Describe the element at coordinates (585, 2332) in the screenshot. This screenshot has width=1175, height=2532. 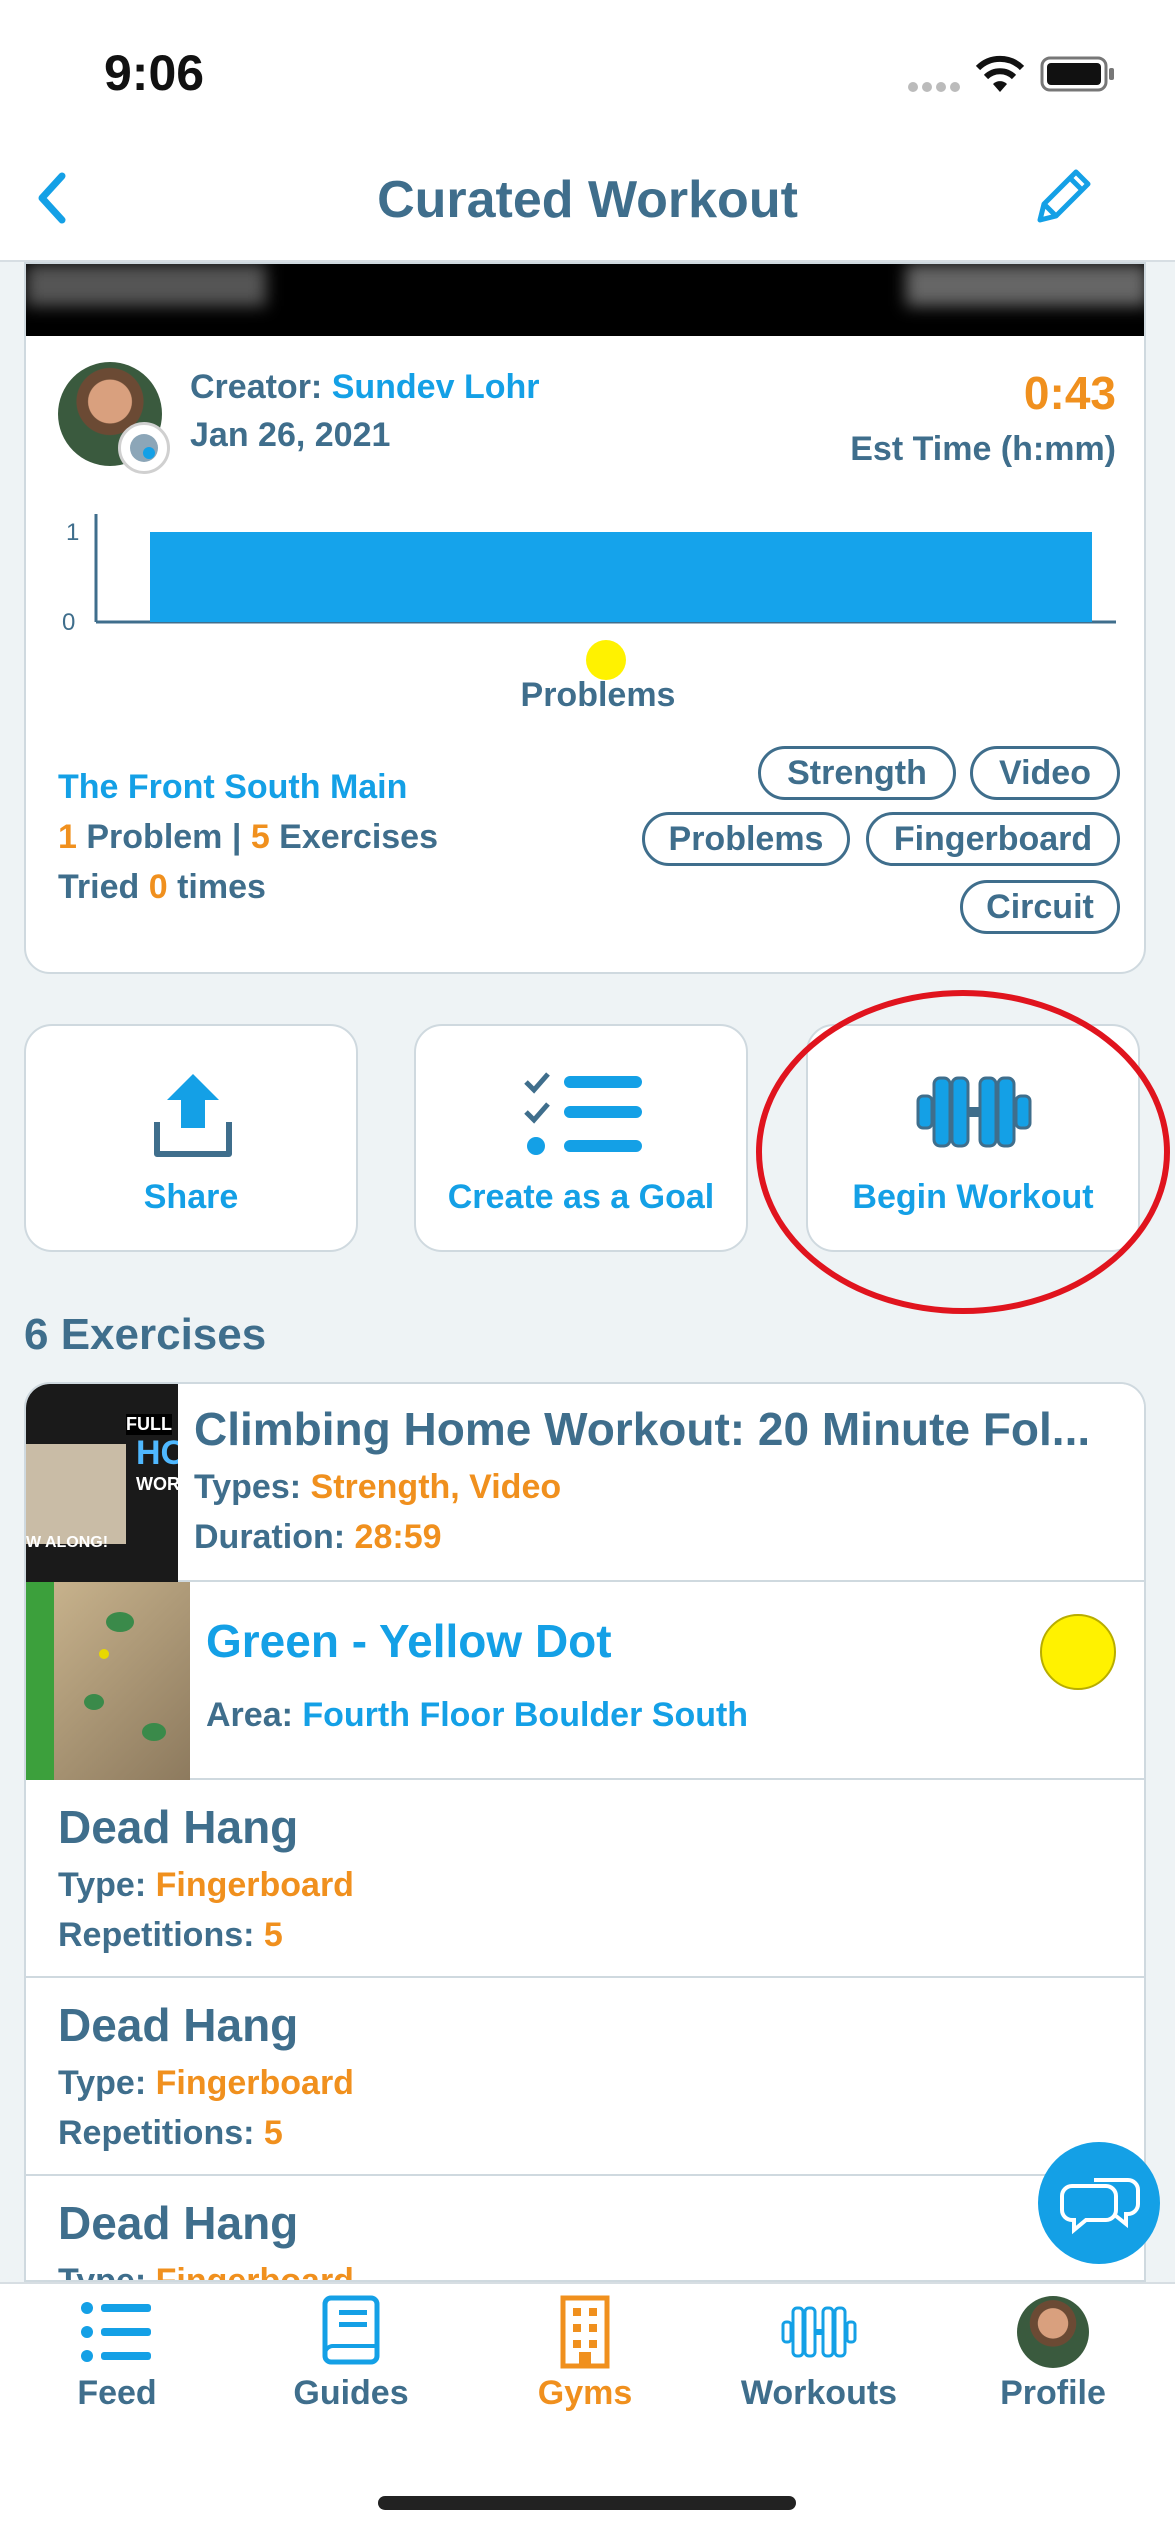
I see `building-icon` at that location.